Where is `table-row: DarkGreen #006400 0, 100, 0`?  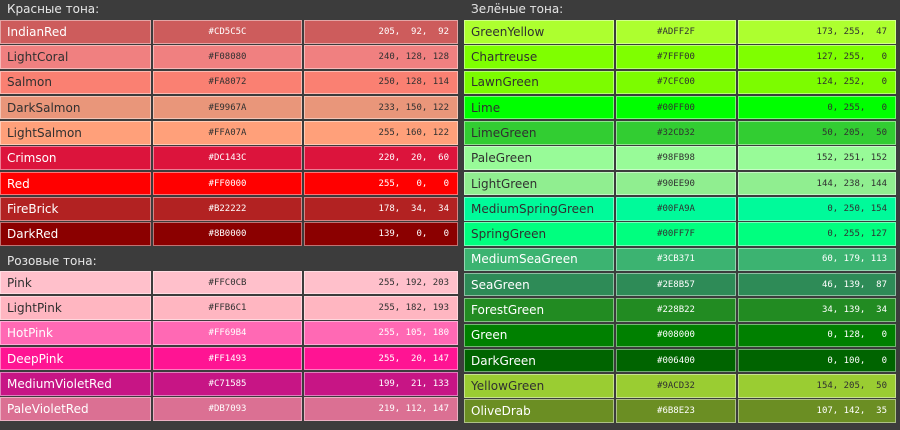
table-row: DarkGreen #006400 0, 100, 0 is located at coordinates (682, 360).